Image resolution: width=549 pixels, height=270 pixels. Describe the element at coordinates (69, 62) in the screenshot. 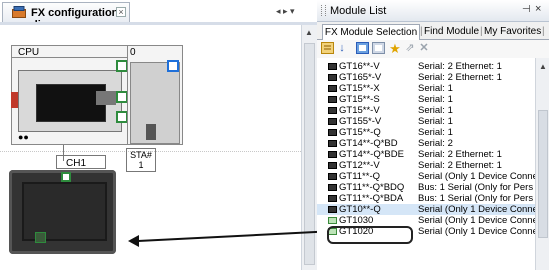

I see `plc-header-divider` at that location.